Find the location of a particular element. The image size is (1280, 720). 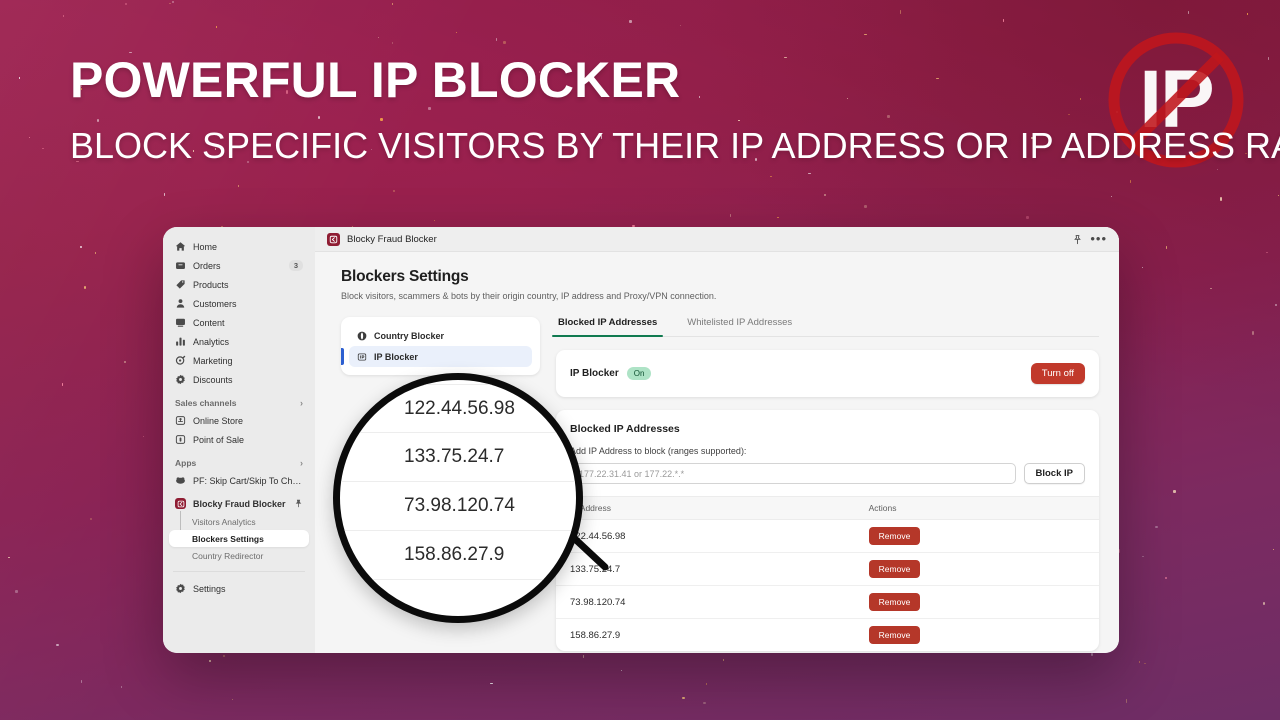

marketing-target-icon is located at coordinates (180, 360).